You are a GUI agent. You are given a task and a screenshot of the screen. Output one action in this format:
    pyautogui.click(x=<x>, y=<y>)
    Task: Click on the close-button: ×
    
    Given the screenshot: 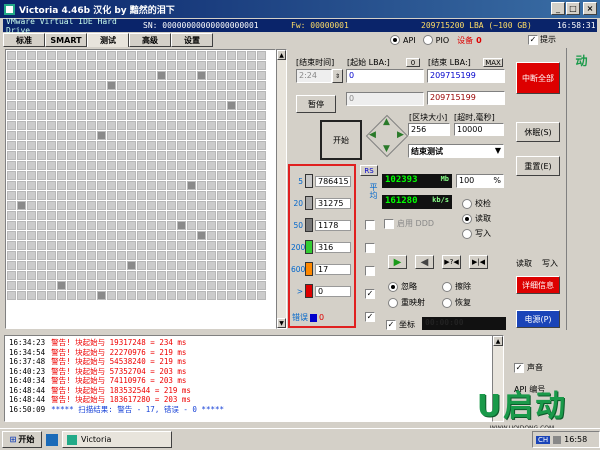 What is the action you would take?
    pyautogui.click(x=590, y=8)
    